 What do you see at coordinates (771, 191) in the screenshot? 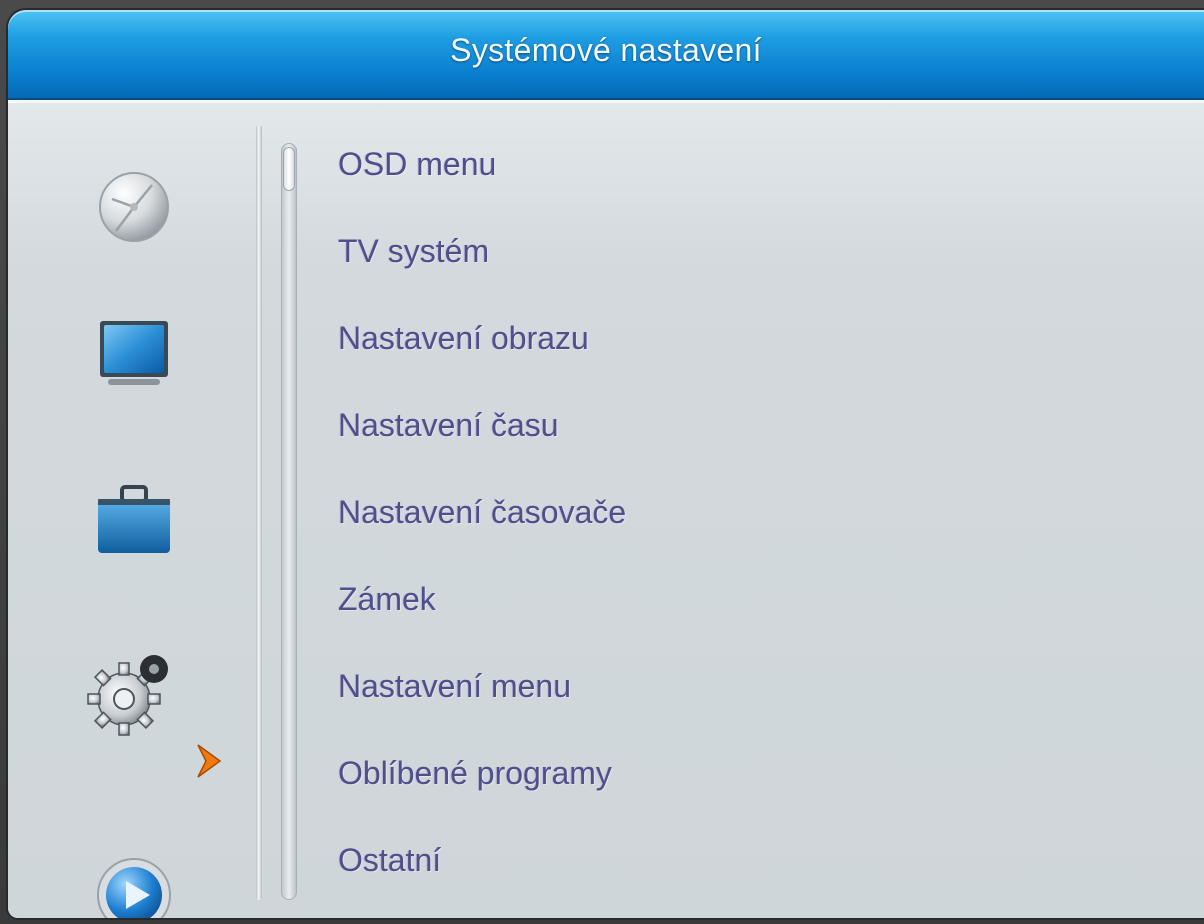
I see `menu-item-osd-menu: OSD menu` at bounding box center [771, 191].